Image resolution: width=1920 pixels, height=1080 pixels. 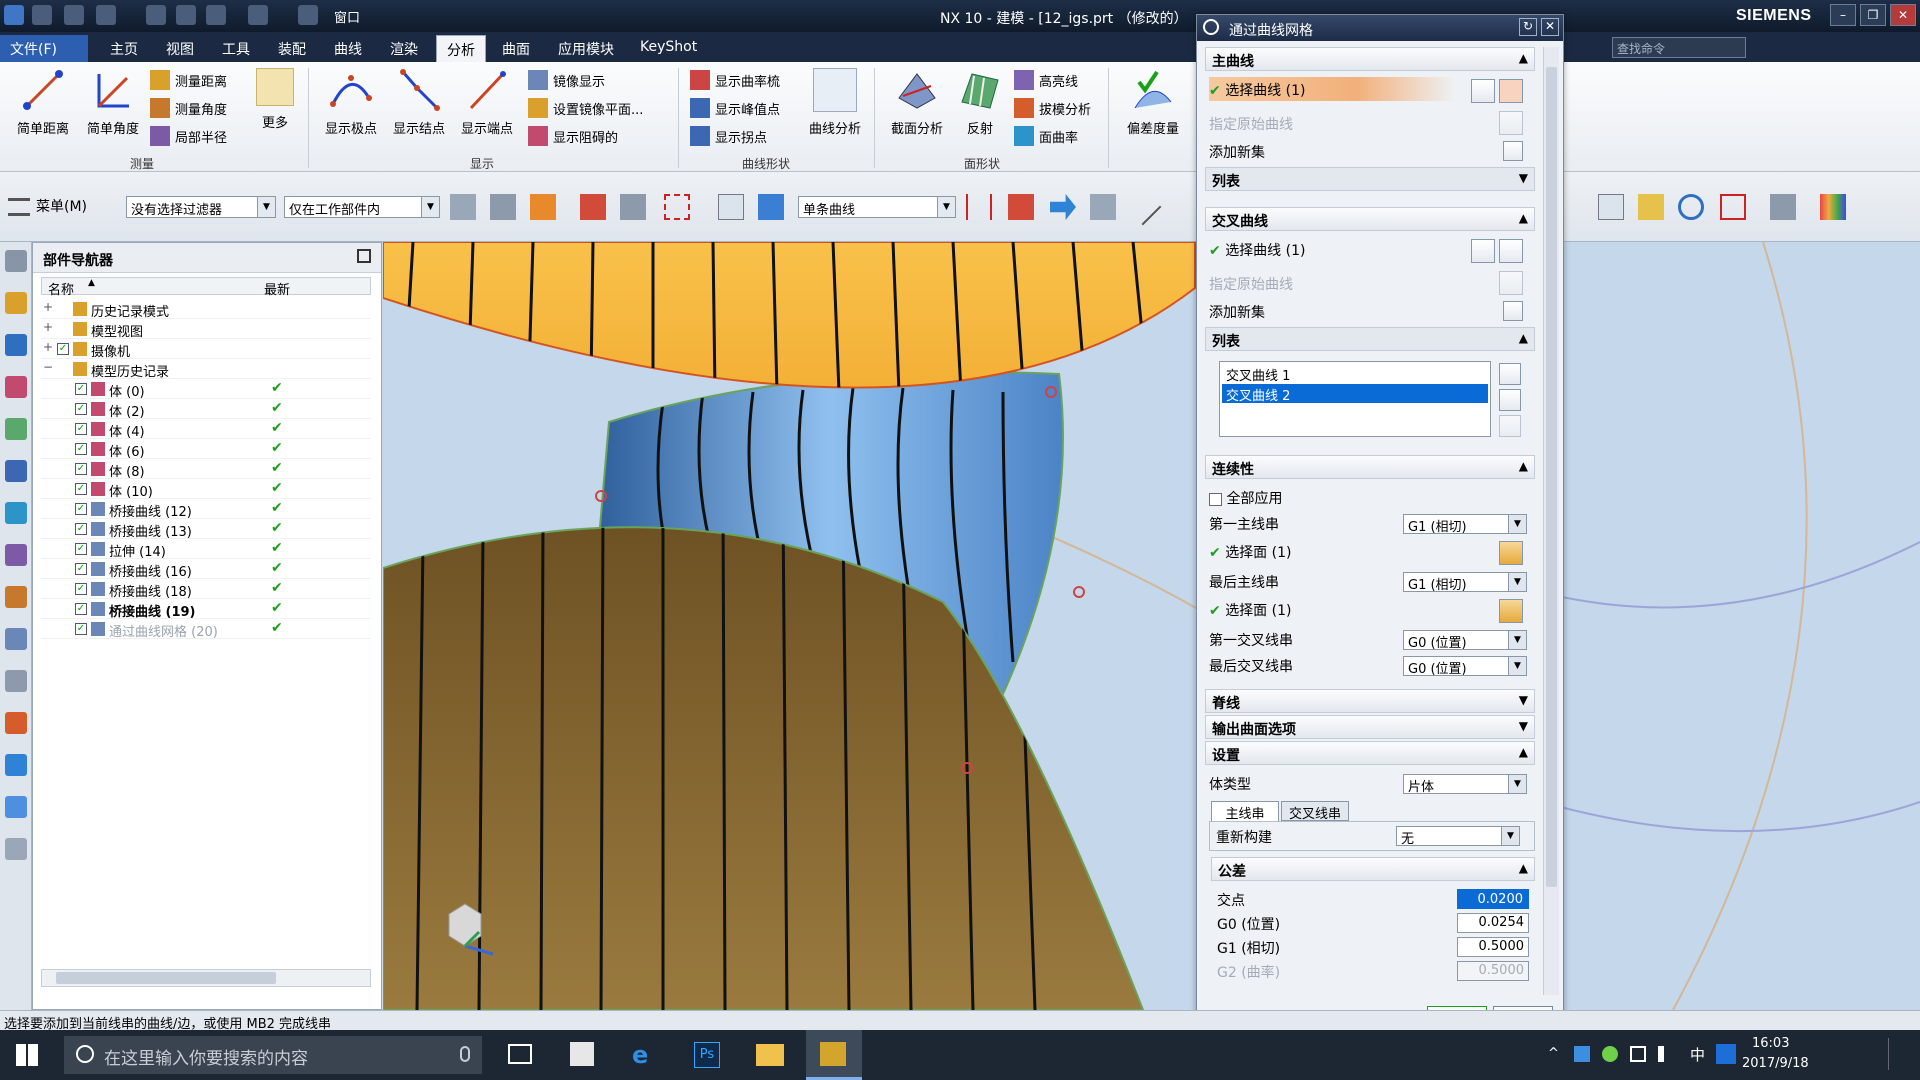 I want to click on measure-angle-button: 测量角度, so click(x=188, y=108).